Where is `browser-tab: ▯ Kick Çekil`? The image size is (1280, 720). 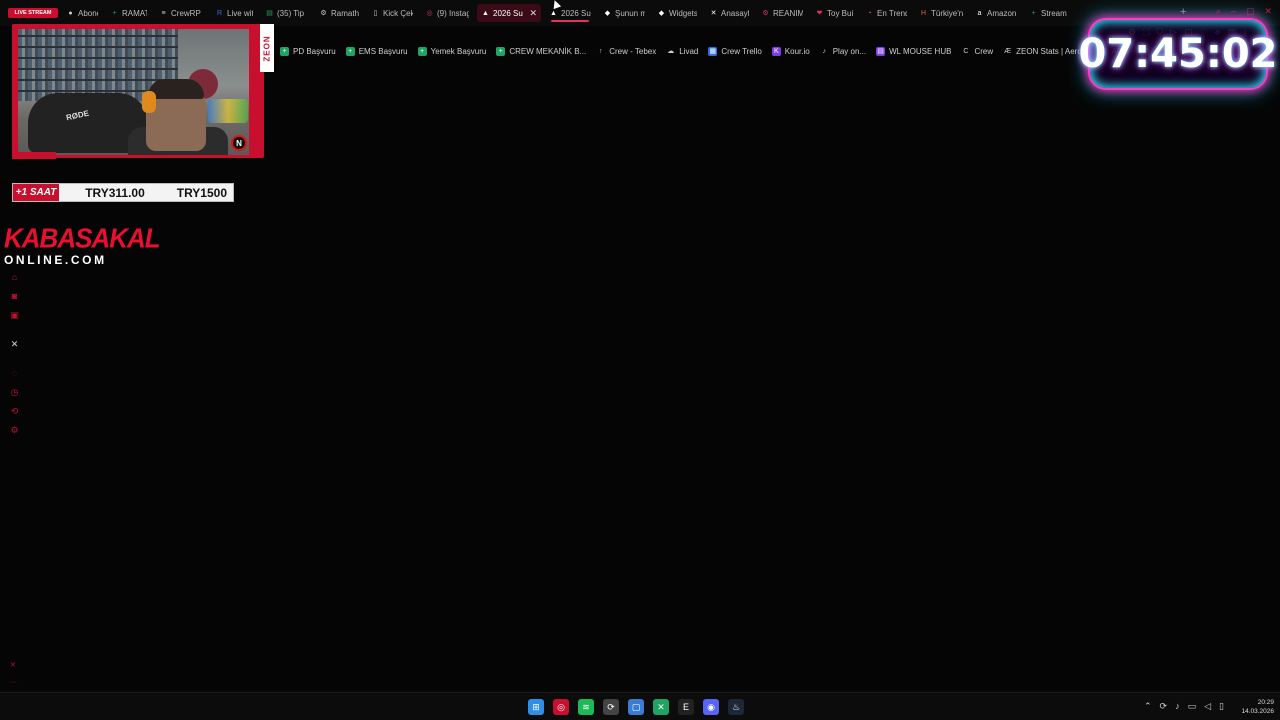 browser-tab: ▯ Kick Çekil is located at coordinates (392, 13).